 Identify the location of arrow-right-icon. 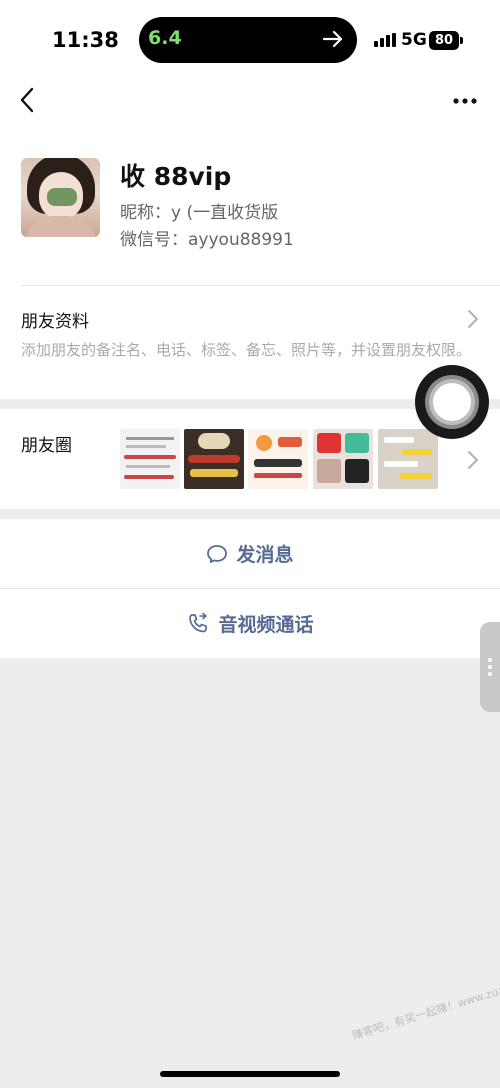
(332, 39).